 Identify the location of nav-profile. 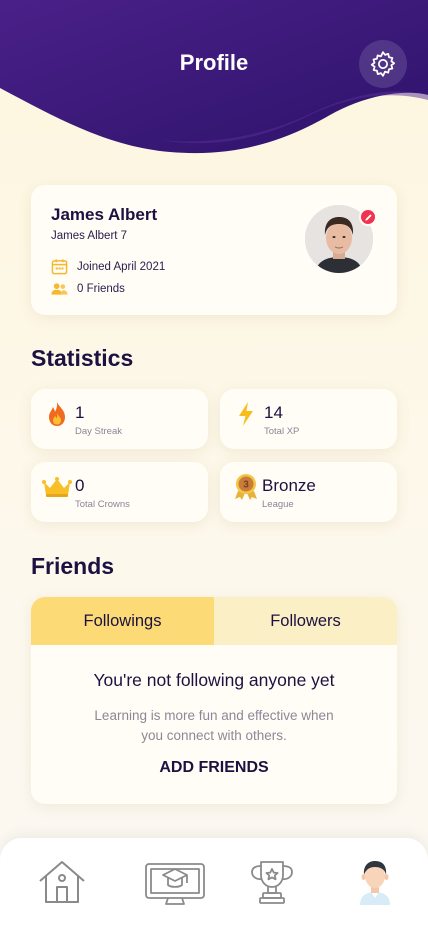
(375, 882).